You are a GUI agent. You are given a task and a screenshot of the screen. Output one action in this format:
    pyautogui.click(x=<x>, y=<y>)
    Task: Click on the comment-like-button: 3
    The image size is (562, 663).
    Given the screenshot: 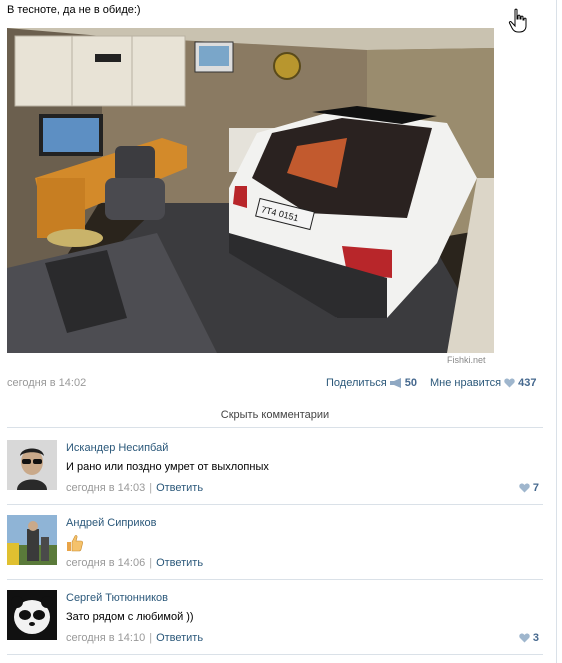 What is the action you would take?
    pyautogui.click(x=529, y=638)
    